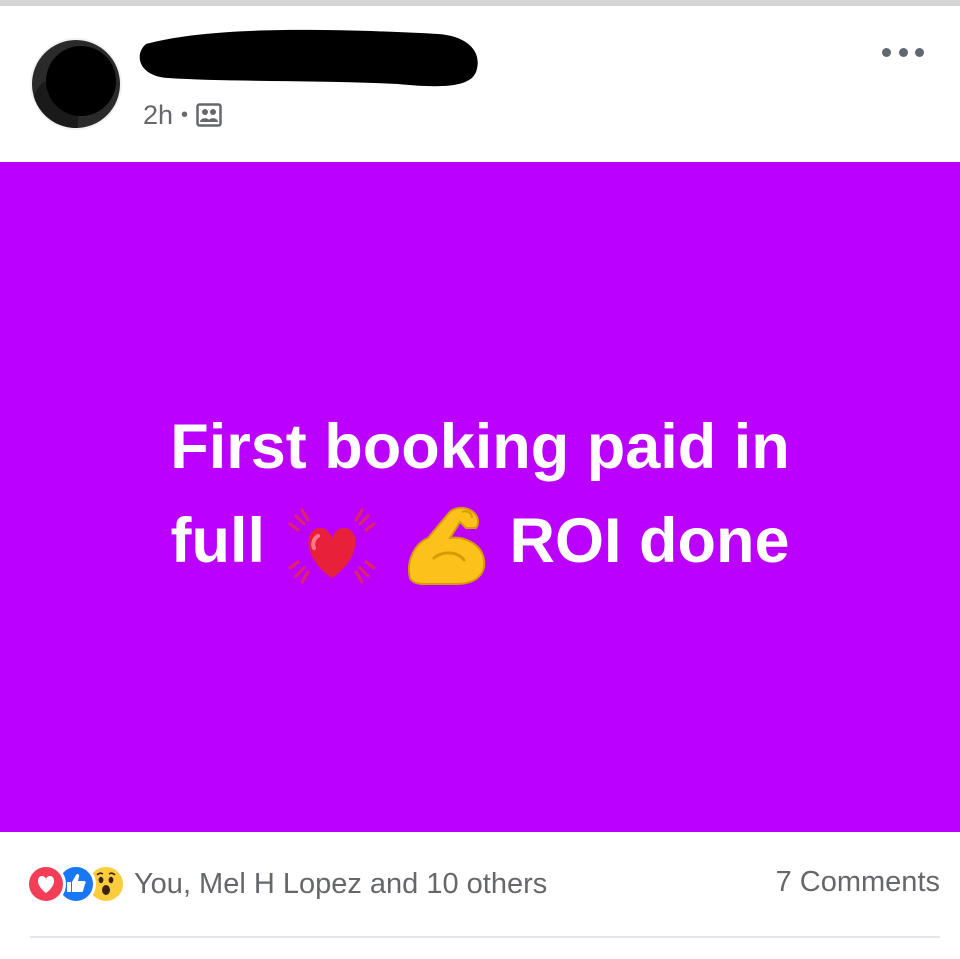  I want to click on love-reaction-icon, so click(46, 884).